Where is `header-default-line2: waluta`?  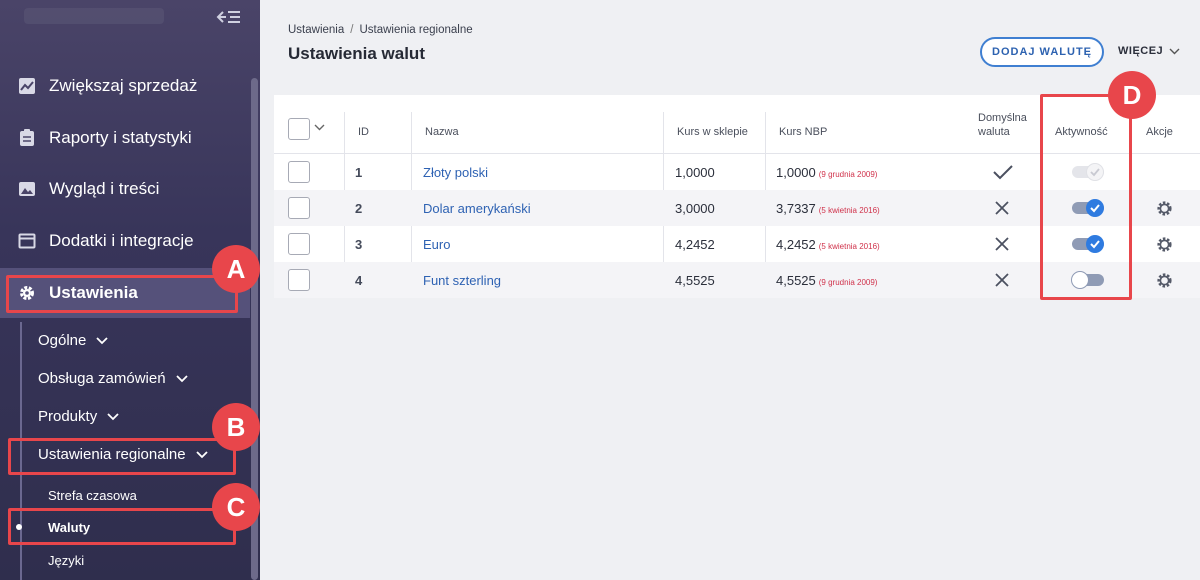
header-default-line2: waluta is located at coordinates (994, 132).